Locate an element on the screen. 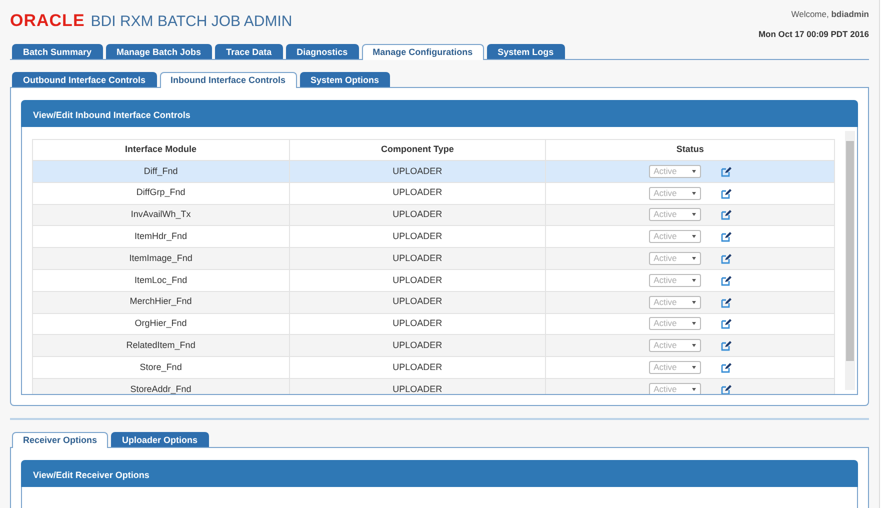  app-title: BDI RXM BATCH JOB ADMIN is located at coordinates (191, 21).